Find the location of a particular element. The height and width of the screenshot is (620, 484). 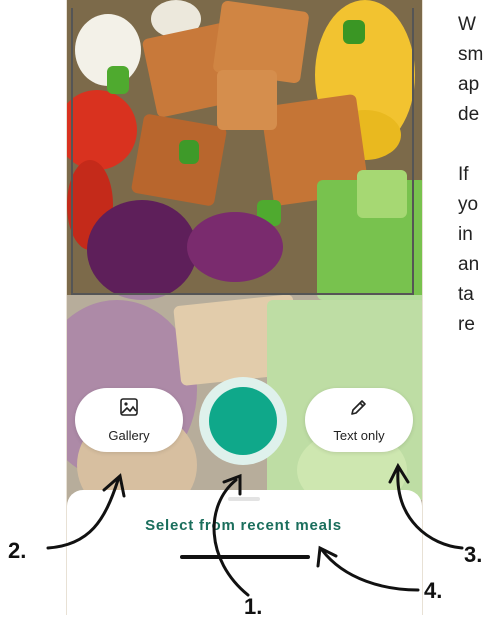

annotation-number-3: 3. is located at coordinates (473, 554).